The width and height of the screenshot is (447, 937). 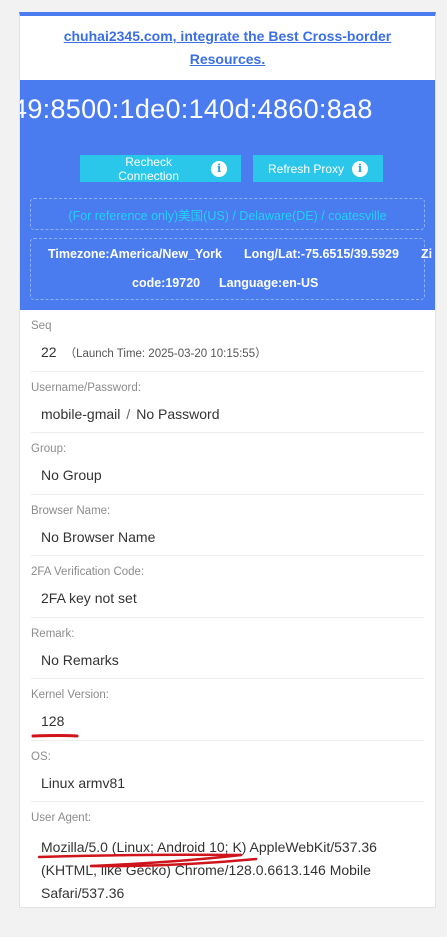 I want to click on field-value: 2FA key not set, so click(x=89, y=598).